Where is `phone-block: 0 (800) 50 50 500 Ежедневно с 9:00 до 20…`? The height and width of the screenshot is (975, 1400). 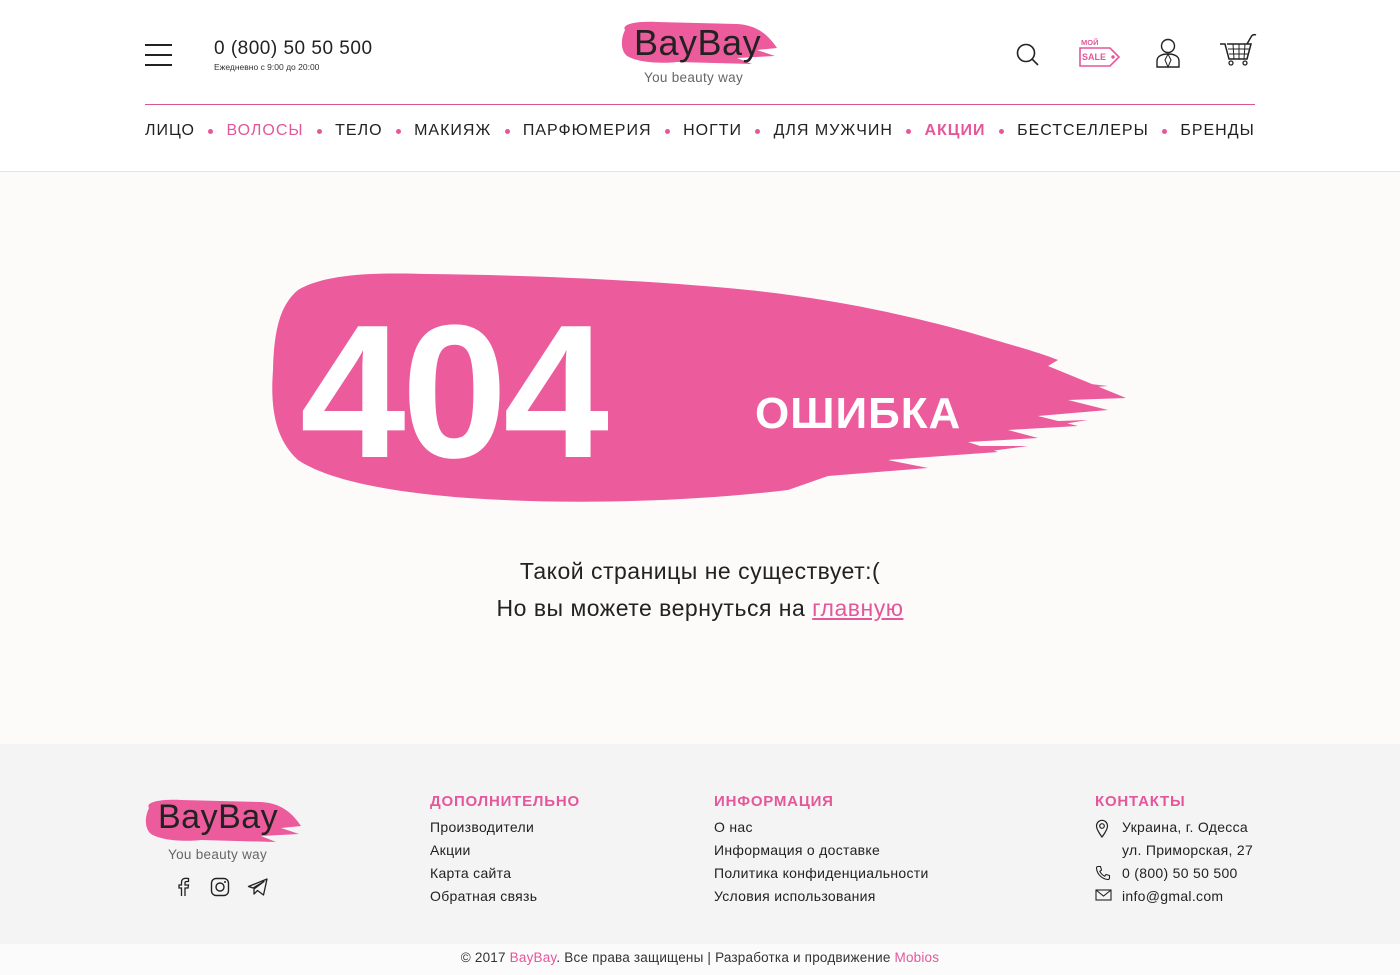
phone-block: 0 (800) 50 50 500 Ежедневно с 9:00 до 20… is located at coordinates (293, 55).